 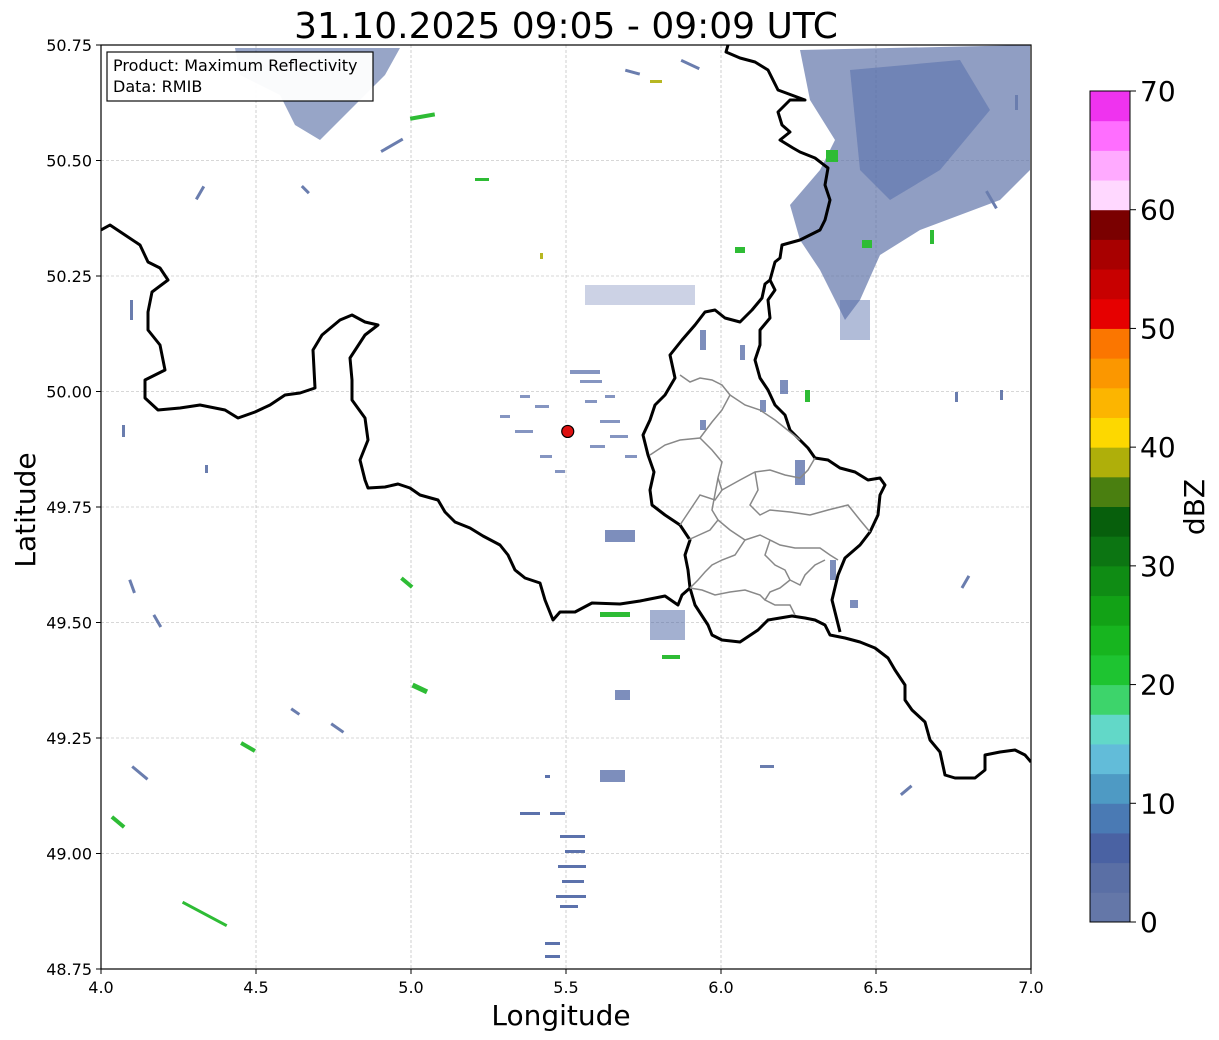 I want to click on y-tick-label: 49.00, so click(x=69, y=854).